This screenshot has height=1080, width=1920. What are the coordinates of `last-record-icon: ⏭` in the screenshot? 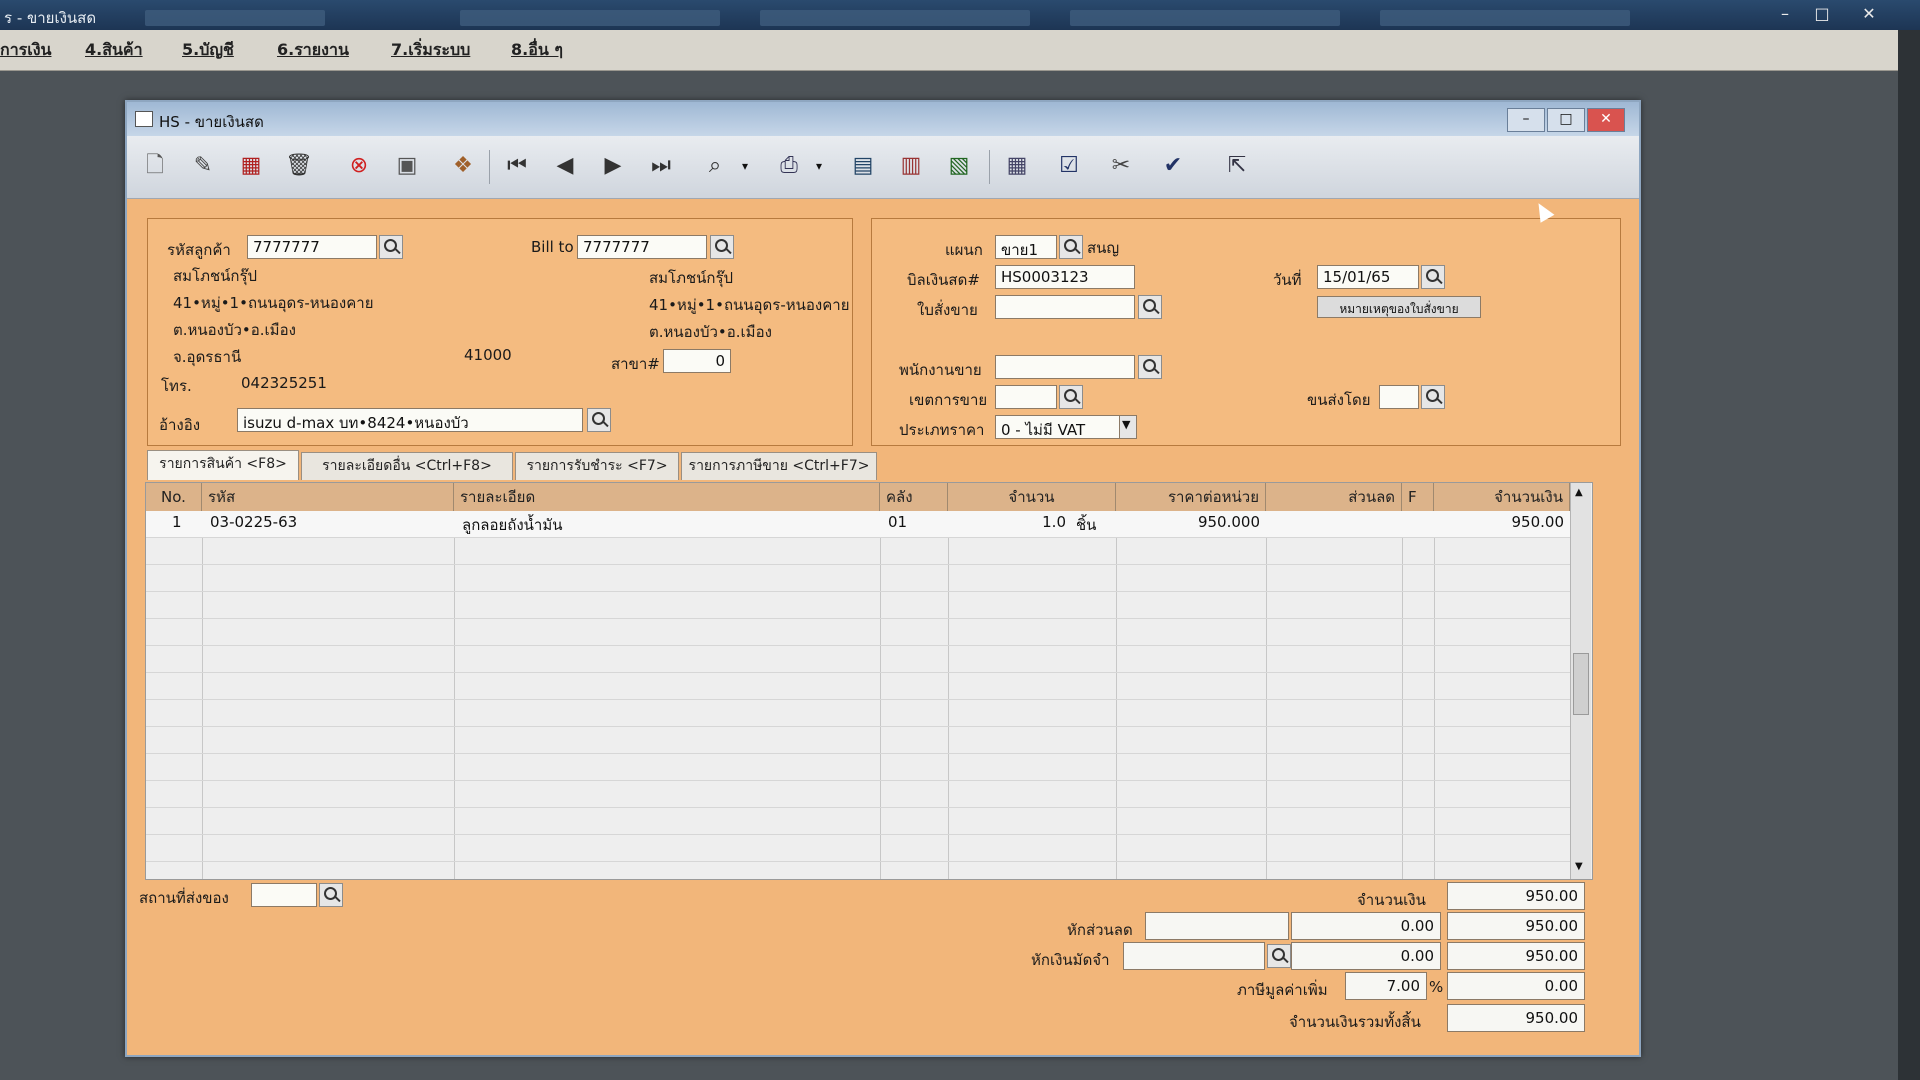 It's located at (661, 166).